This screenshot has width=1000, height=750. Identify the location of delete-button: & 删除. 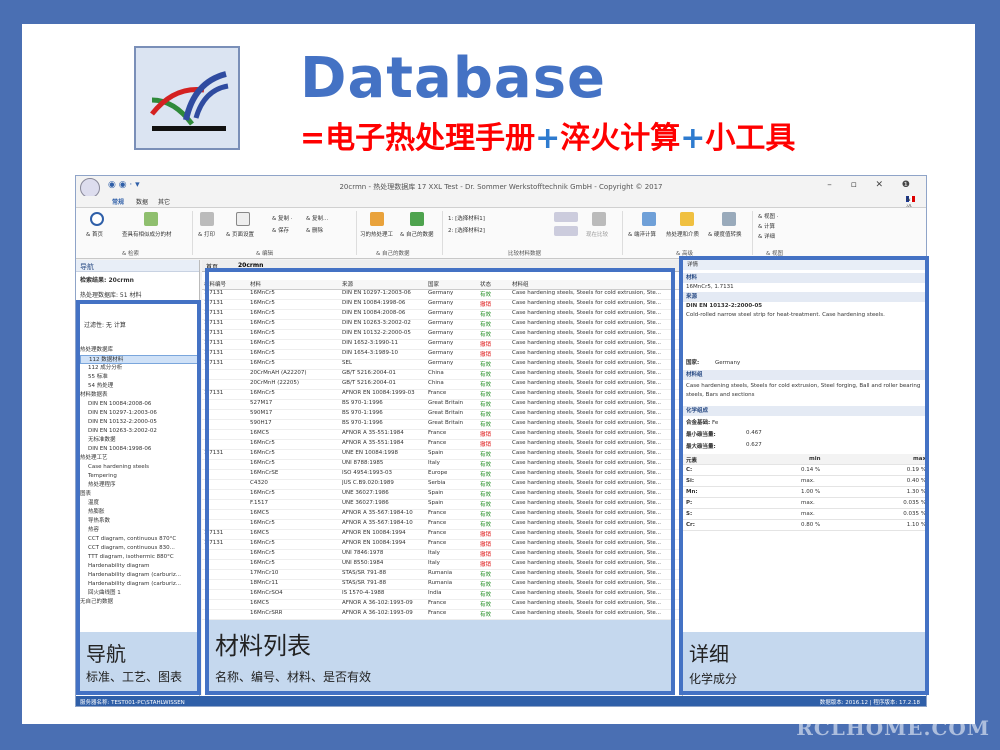
(314, 230).